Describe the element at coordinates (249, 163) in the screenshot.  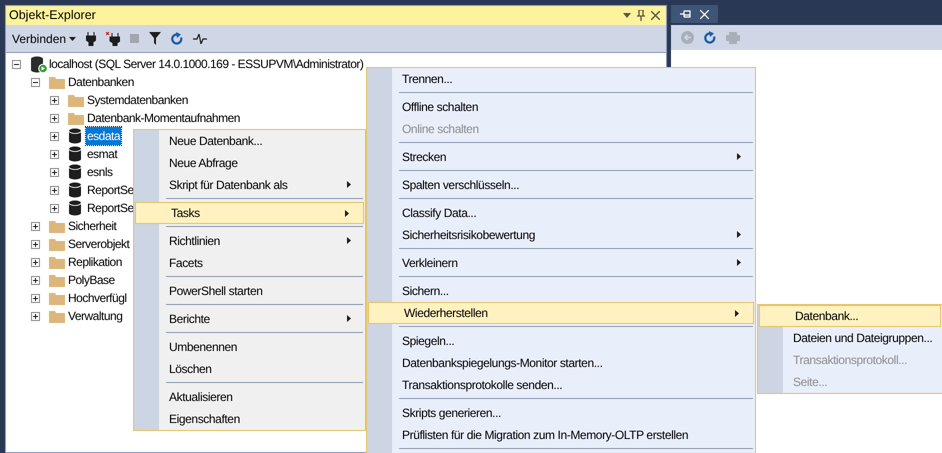
I see `menu-item: Neue Abfrage` at that location.